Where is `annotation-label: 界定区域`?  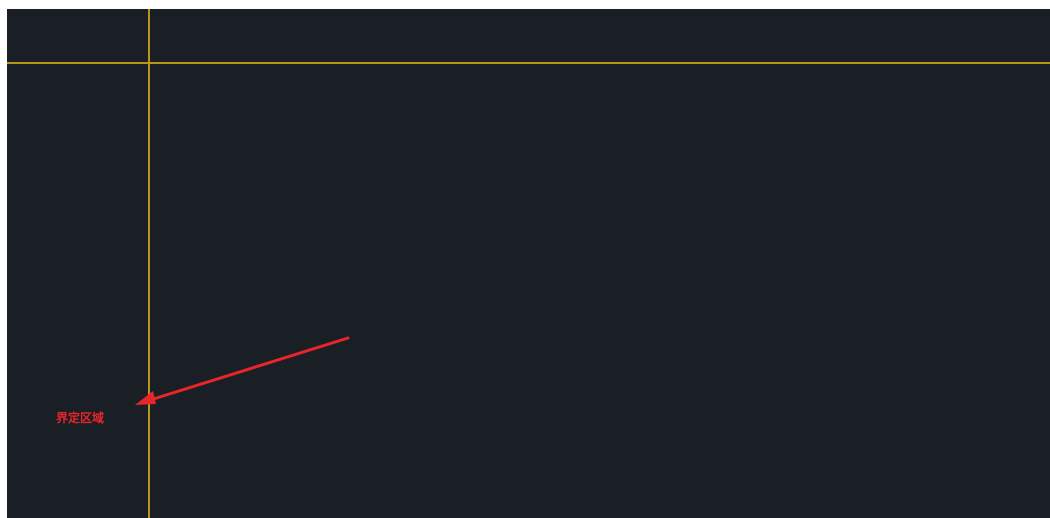
annotation-label: 界定区域 is located at coordinates (80, 418).